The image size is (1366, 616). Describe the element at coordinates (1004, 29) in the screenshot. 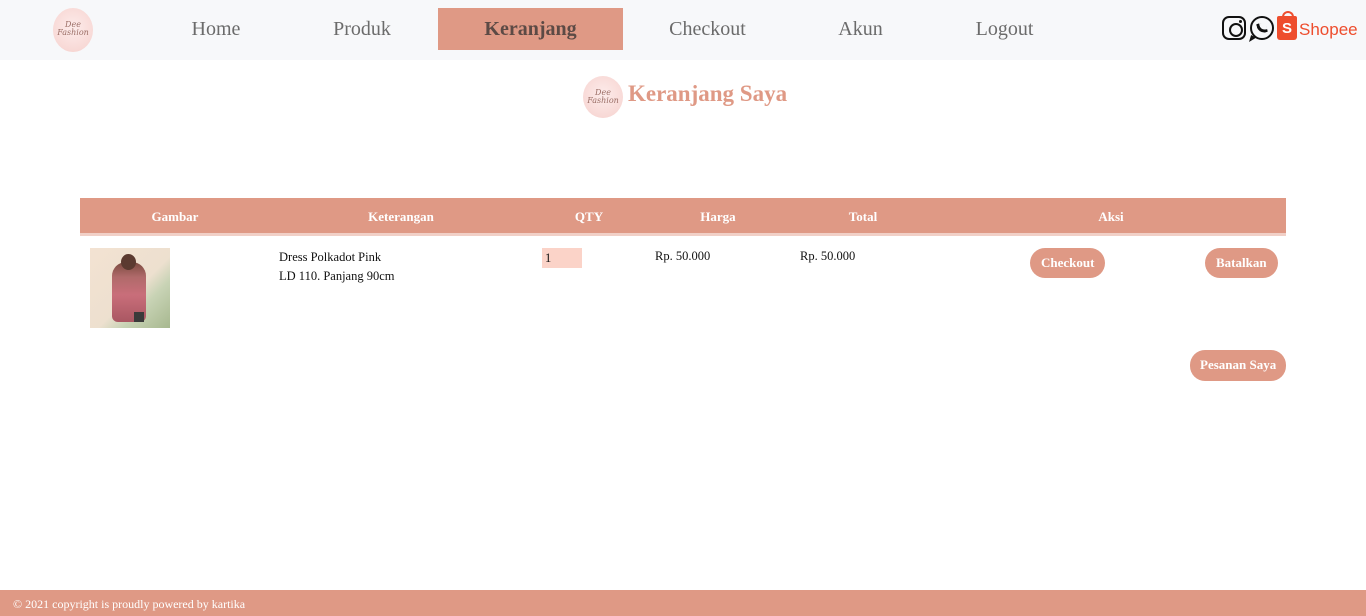

I see `nav-logout: Logout` at that location.